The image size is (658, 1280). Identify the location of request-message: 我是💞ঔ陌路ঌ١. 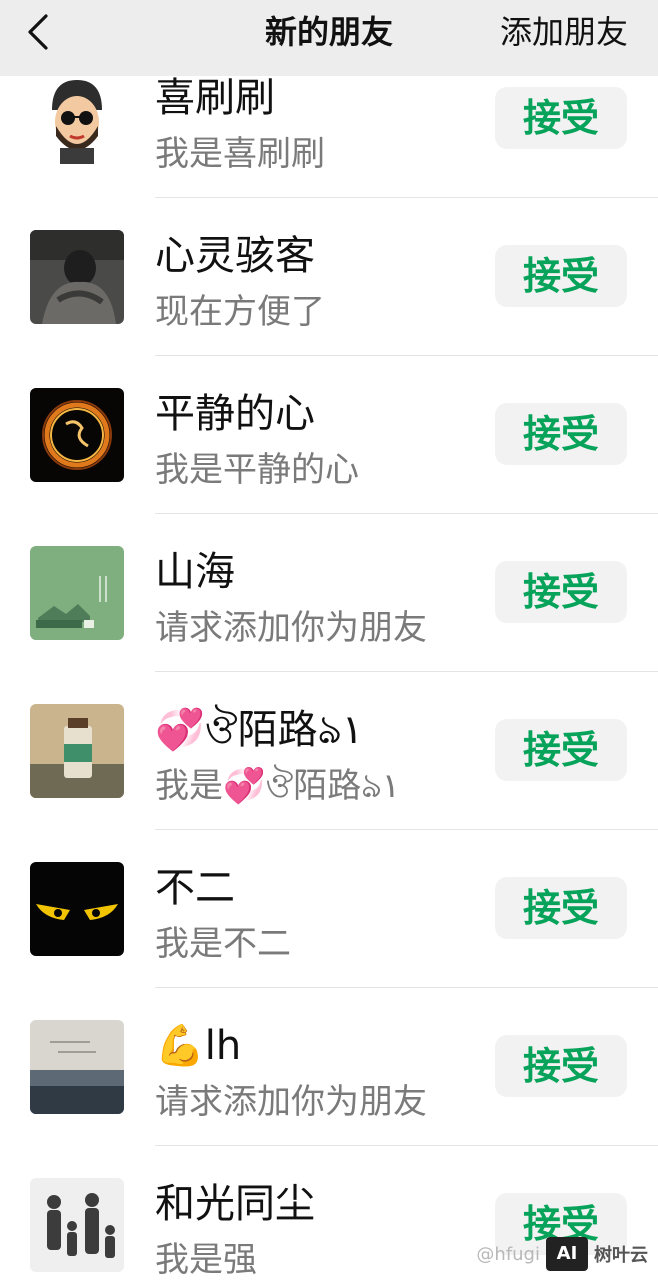
(277, 786).